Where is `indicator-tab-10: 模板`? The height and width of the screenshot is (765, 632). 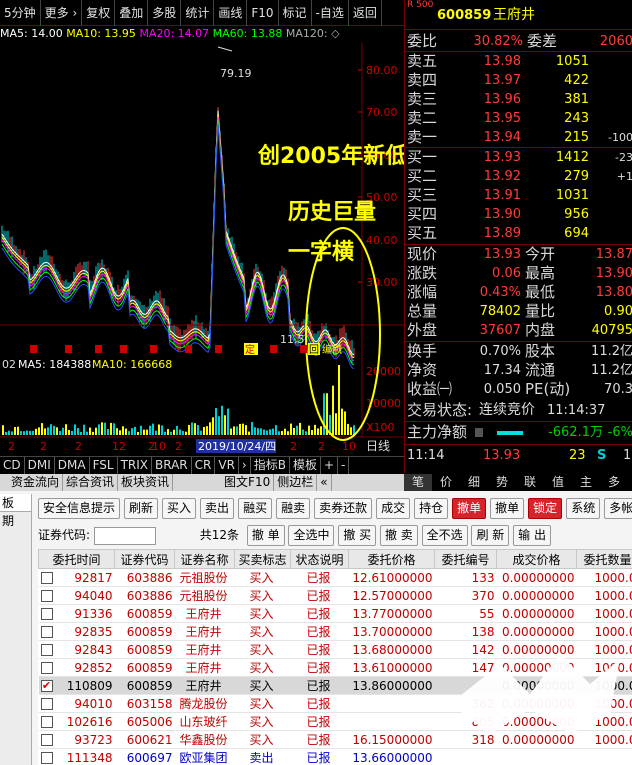
indicator-tab-10: 模板 is located at coordinates (305, 465).